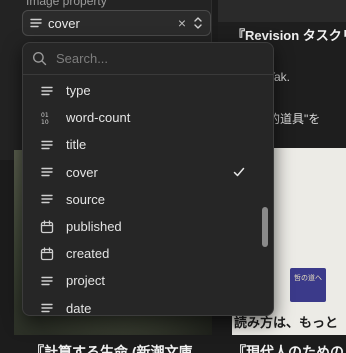 The image size is (346, 353). I want to click on option-label: date, so click(79, 308).